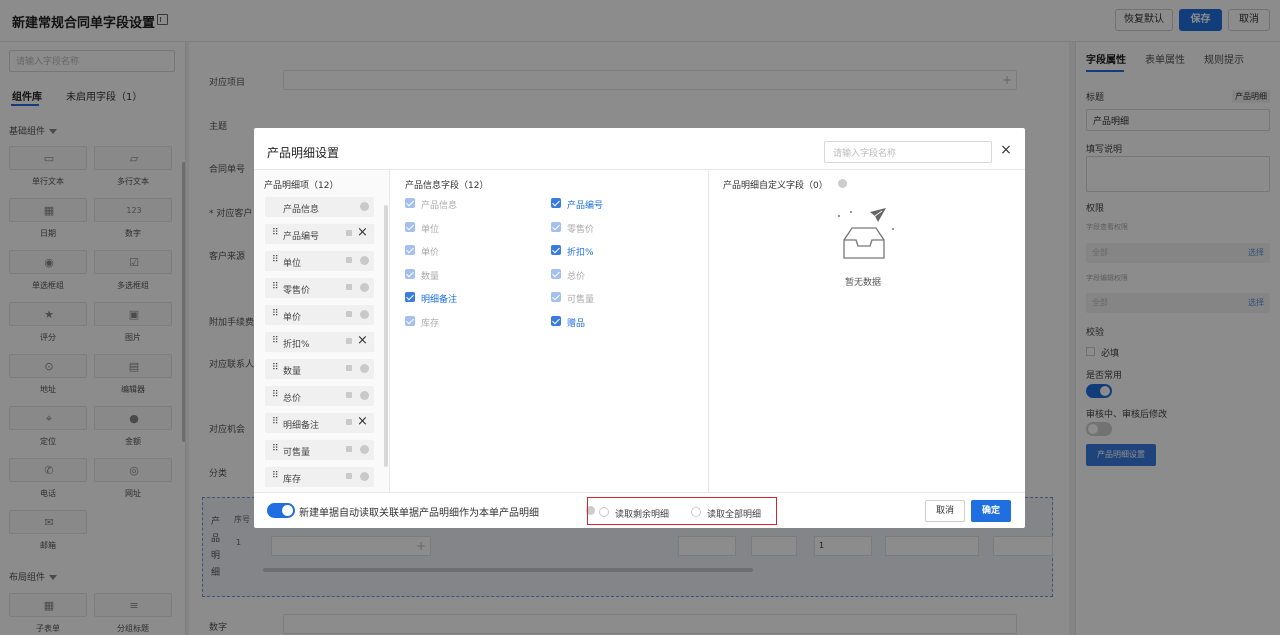 The image size is (1280, 635). Describe the element at coordinates (430, 276) in the screenshot. I see `info-field-label: 数量` at that location.